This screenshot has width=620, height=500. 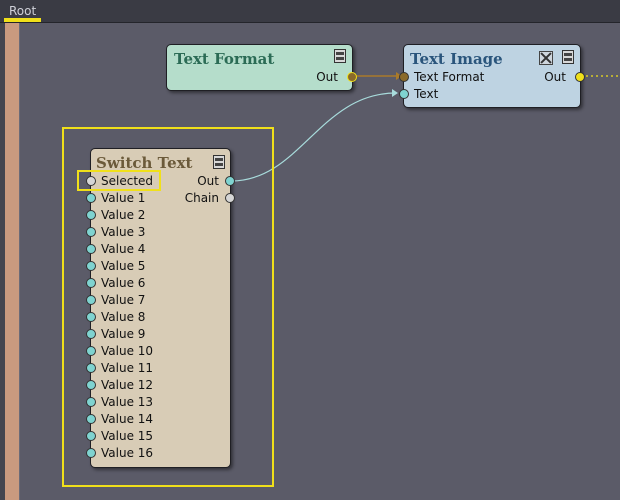 What do you see at coordinates (123, 232) in the screenshot?
I see `input-label-value: Value 3` at bounding box center [123, 232].